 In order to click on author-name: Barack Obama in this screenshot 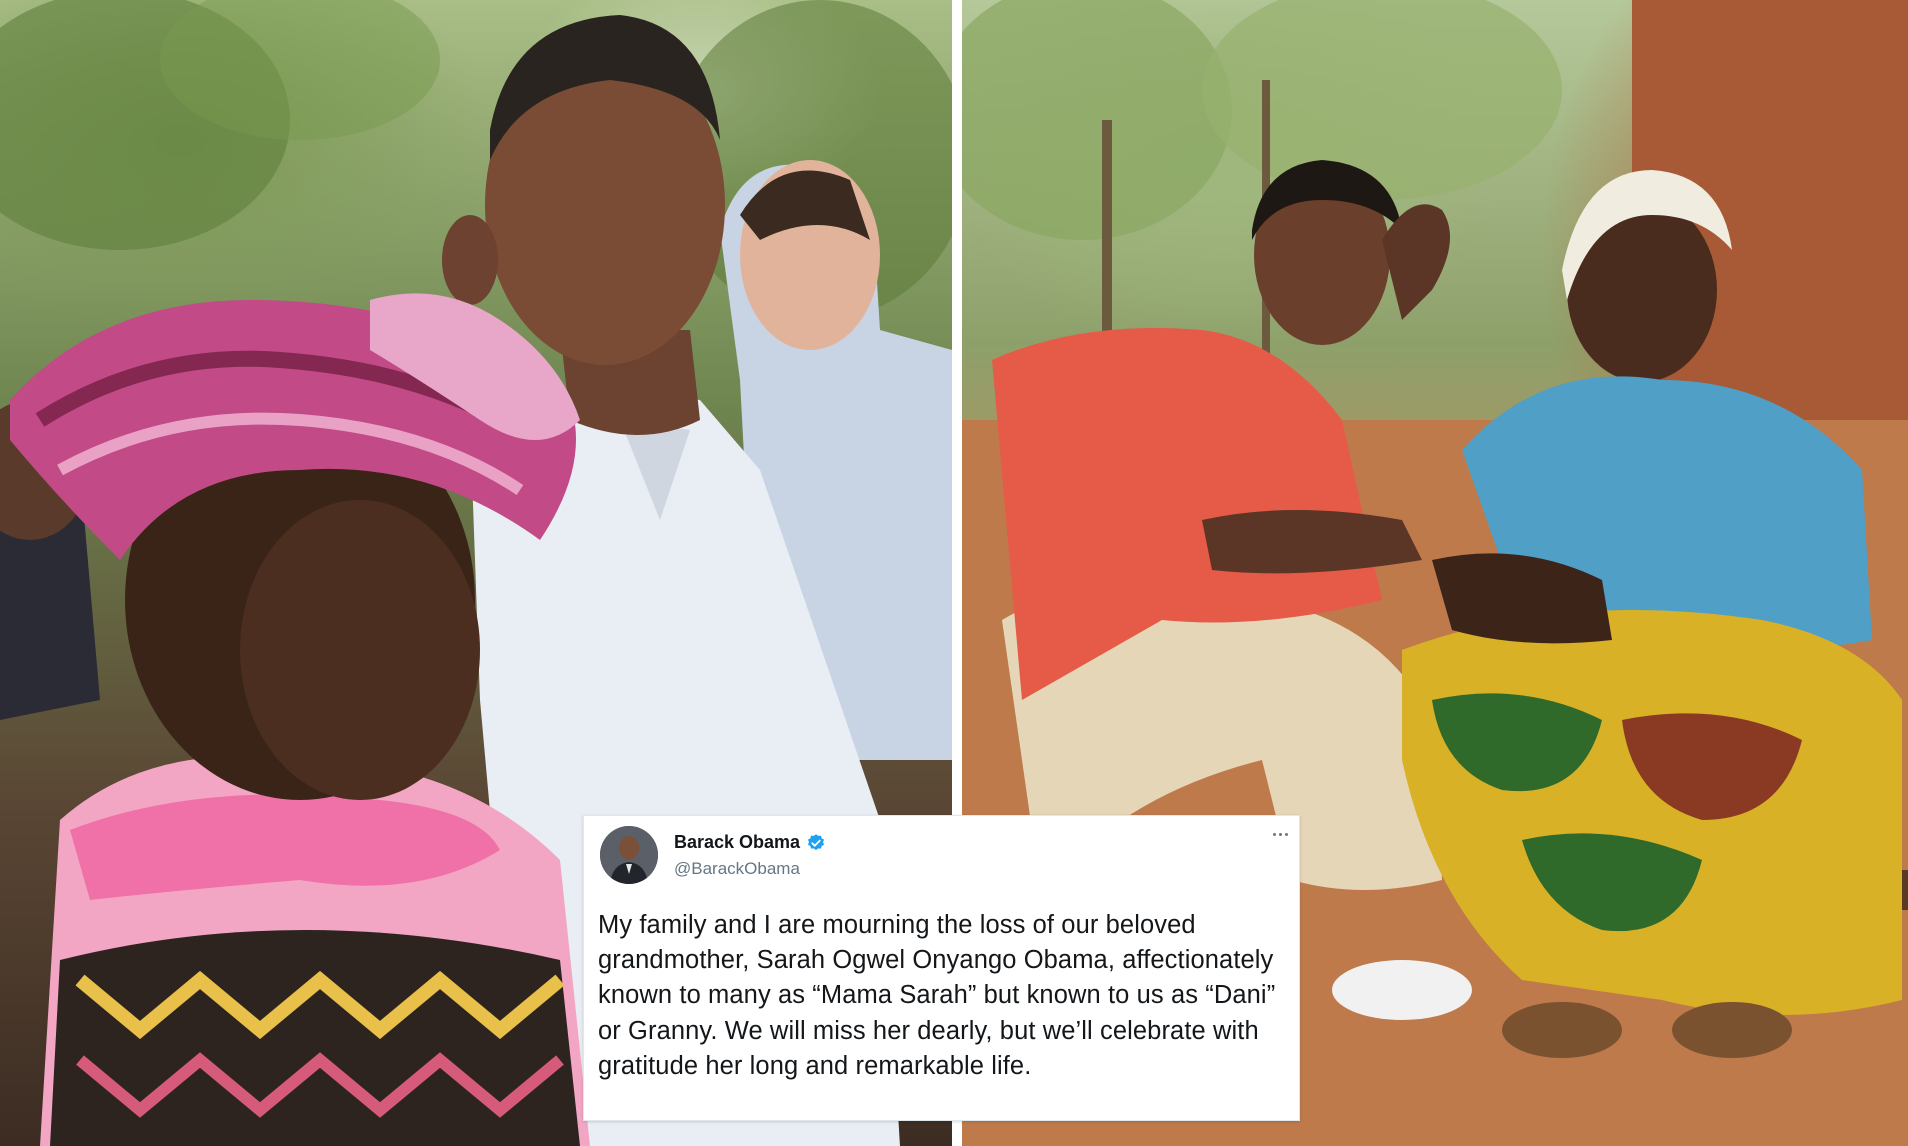, I will do `click(737, 842)`.